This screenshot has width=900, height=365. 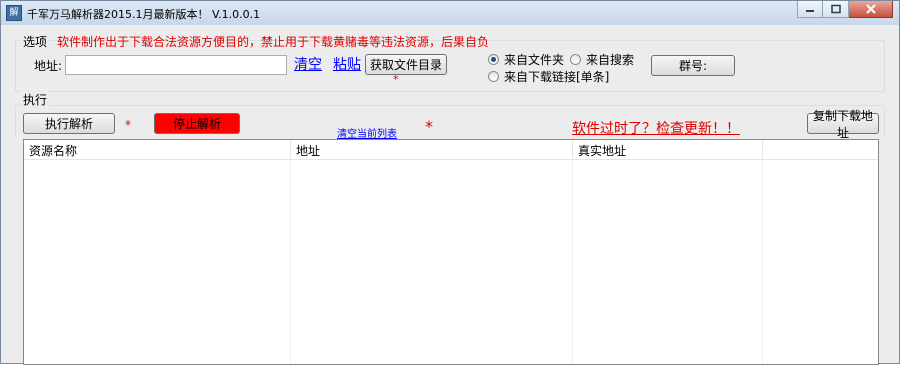 What do you see at coordinates (144, 14) in the screenshot?
I see `window-title: 千军万马解析器2015.1月最新版本！ V.1.0.0.1` at bounding box center [144, 14].